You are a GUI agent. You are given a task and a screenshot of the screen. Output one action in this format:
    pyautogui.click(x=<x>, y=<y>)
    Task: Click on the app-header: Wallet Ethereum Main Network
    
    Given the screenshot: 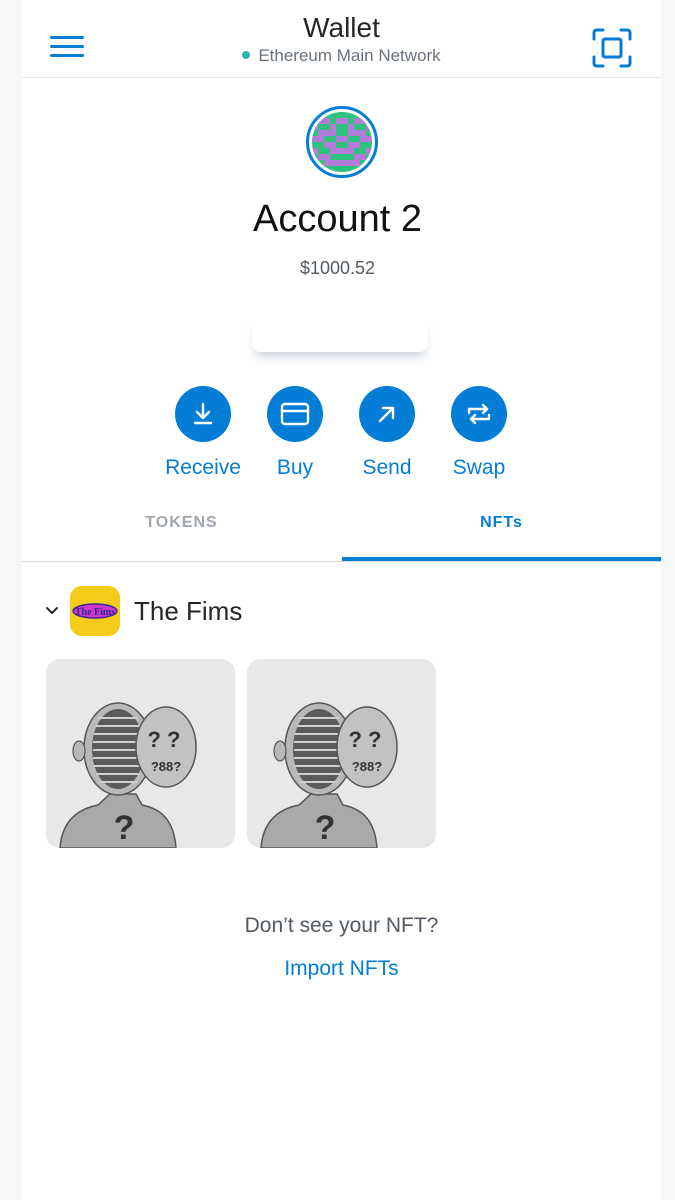 What is the action you would take?
    pyautogui.click(x=341, y=39)
    